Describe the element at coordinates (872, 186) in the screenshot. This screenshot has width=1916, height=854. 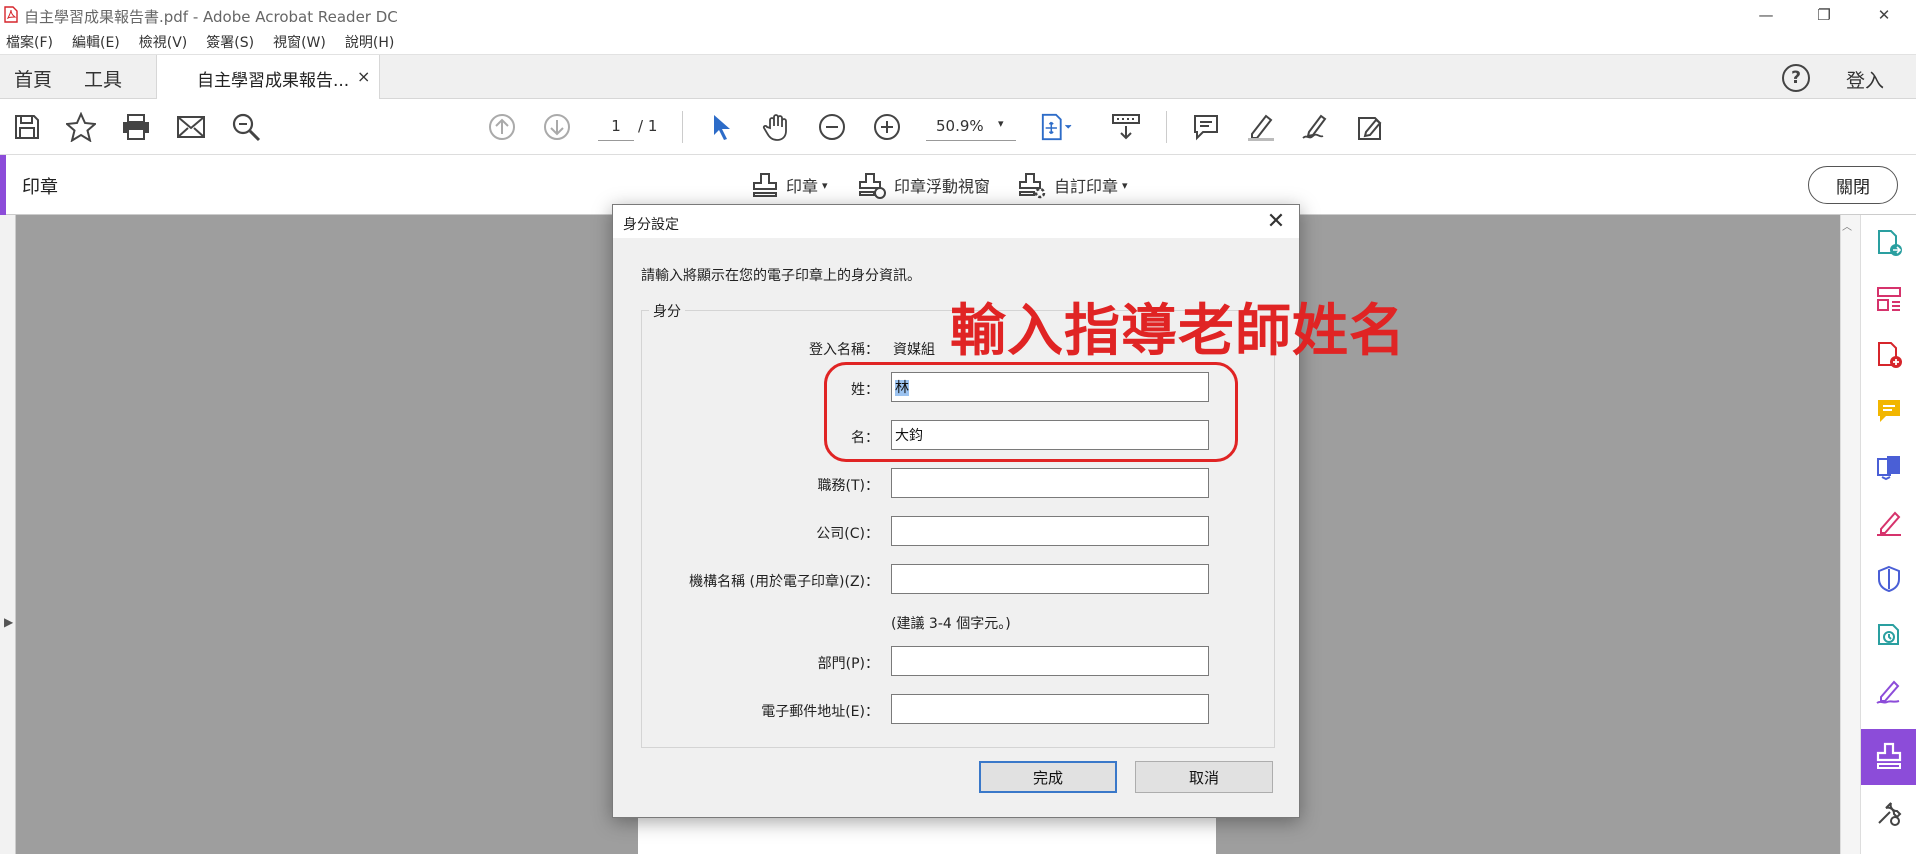
I see `stamp-palette-icon` at that location.